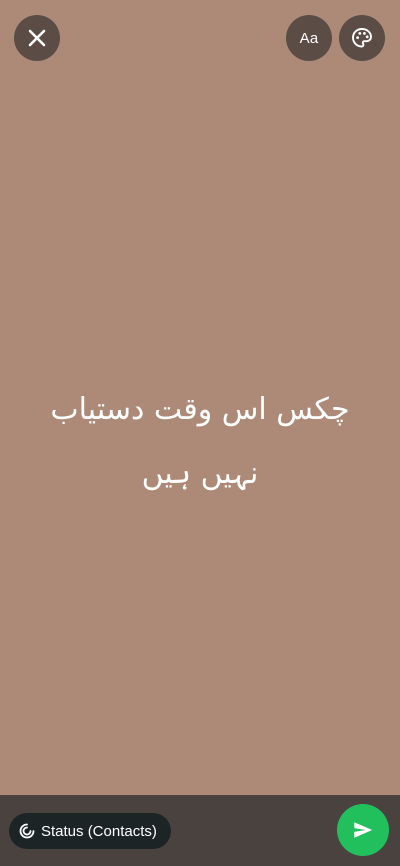  Describe the element at coordinates (200, 442) in the screenshot. I see `status-text: چکس اس وقت دستیاب نہیں ہیں` at that location.